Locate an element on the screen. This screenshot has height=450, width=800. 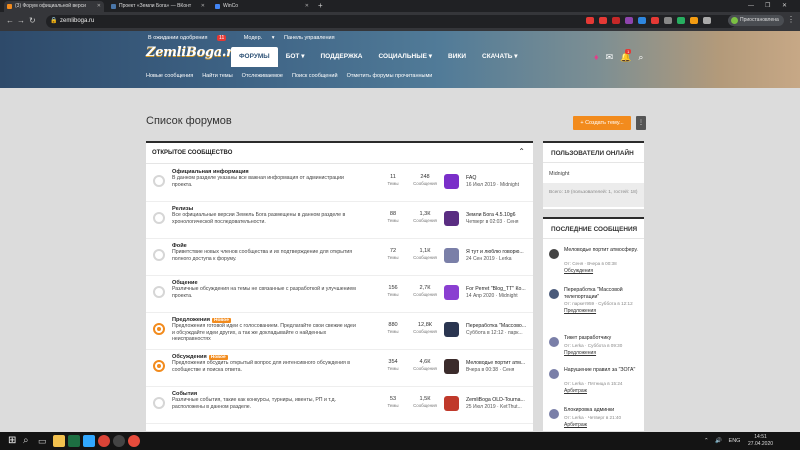
browser-menu-icon: ⋮ is located at coordinates (791, 19).